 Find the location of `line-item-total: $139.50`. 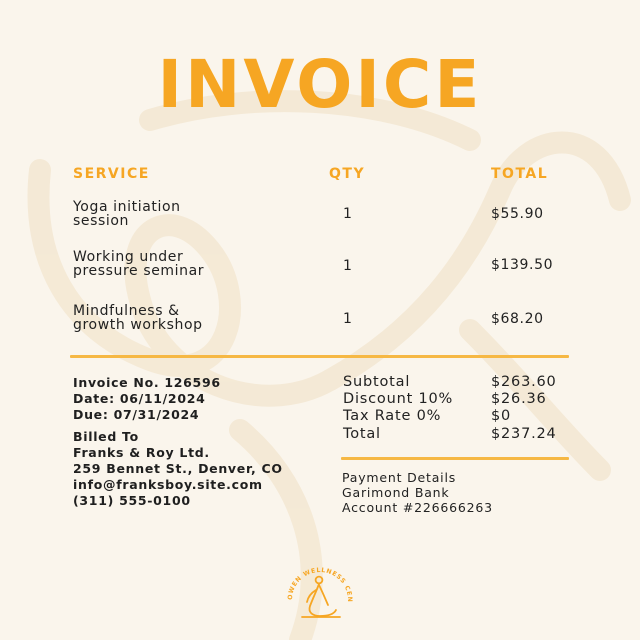

line-item-total: $139.50 is located at coordinates (522, 265).